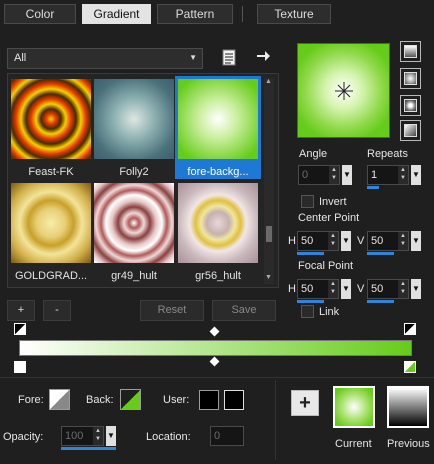 This screenshot has height=464, width=434. What do you see at coordinates (21, 310) in the screenshot?
I see `add-gradient-button: +` at bounding box center [21, 310].